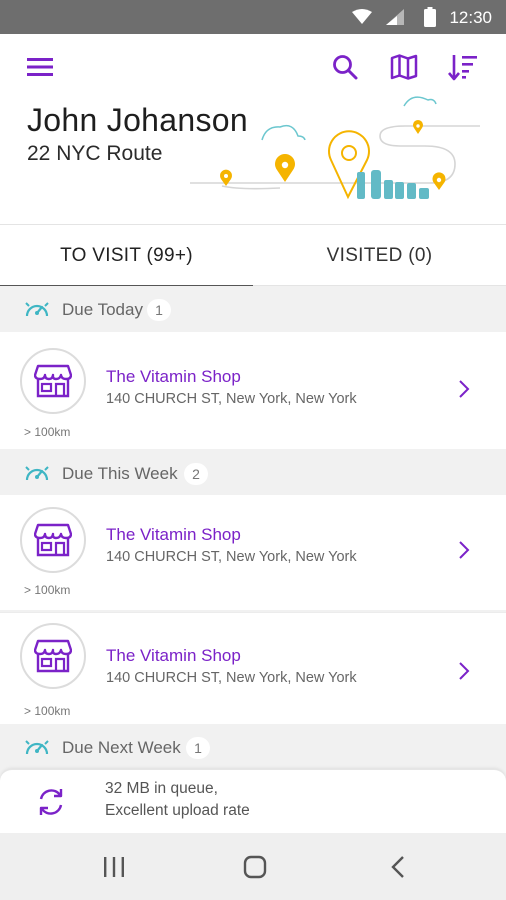  I want to click on upload-rate-text: Excellent upload rate, so click(177, 810).